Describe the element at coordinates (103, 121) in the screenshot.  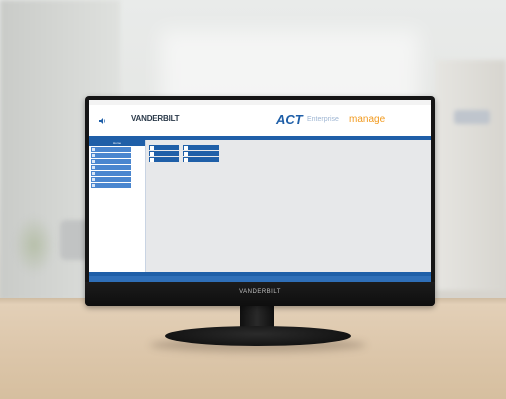
I see `speaker-icon` at that location.